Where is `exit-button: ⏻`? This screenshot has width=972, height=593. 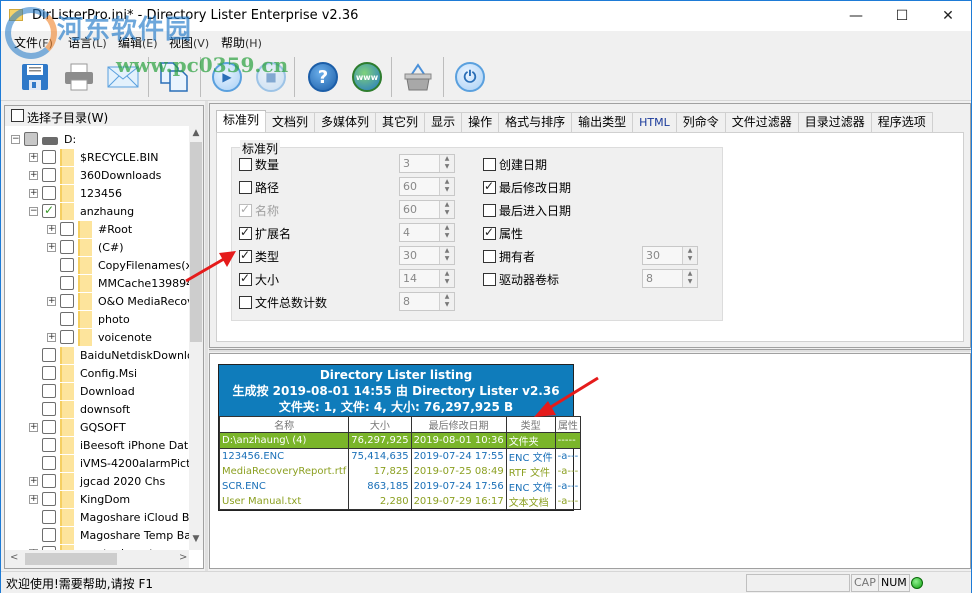
exit-button: ⏻ is located at coordinates (470, 77).